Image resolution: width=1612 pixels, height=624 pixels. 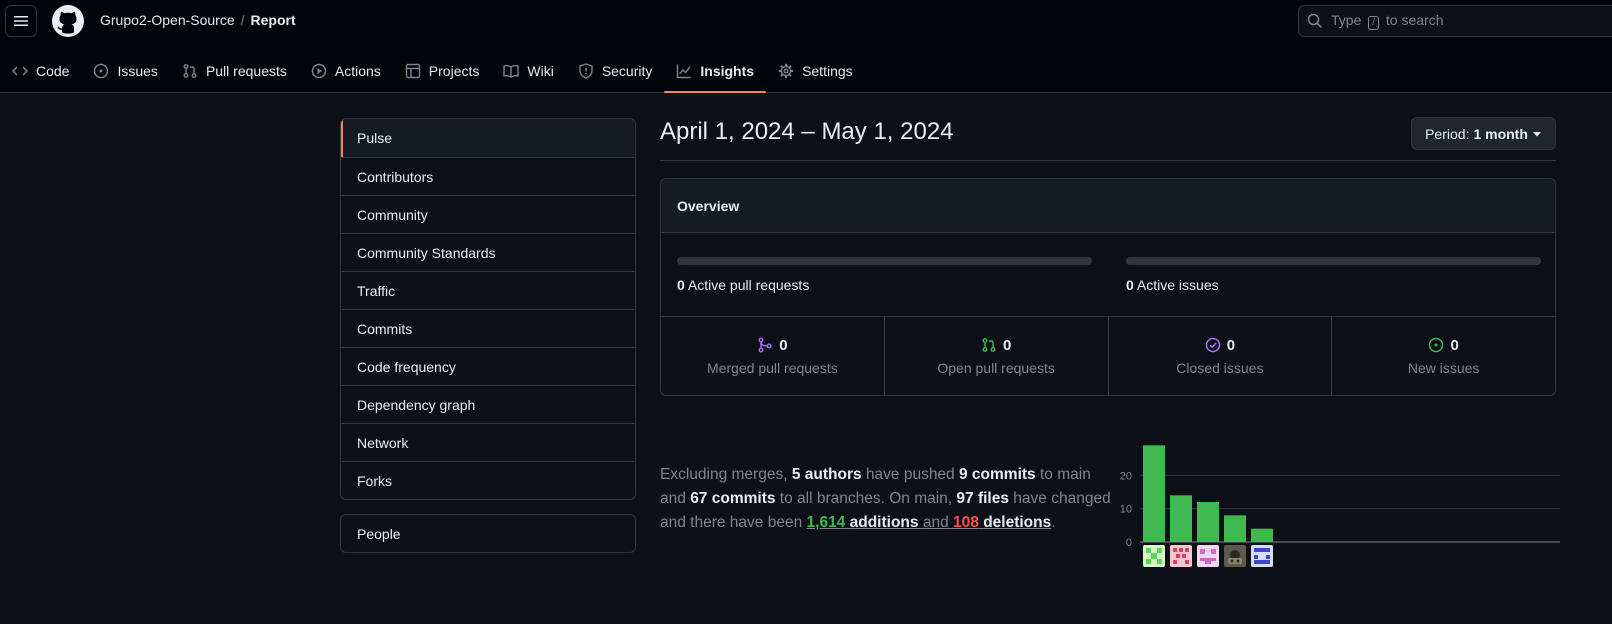 I want to click on deletions-label: deletions, so click(x=1017, y=522).